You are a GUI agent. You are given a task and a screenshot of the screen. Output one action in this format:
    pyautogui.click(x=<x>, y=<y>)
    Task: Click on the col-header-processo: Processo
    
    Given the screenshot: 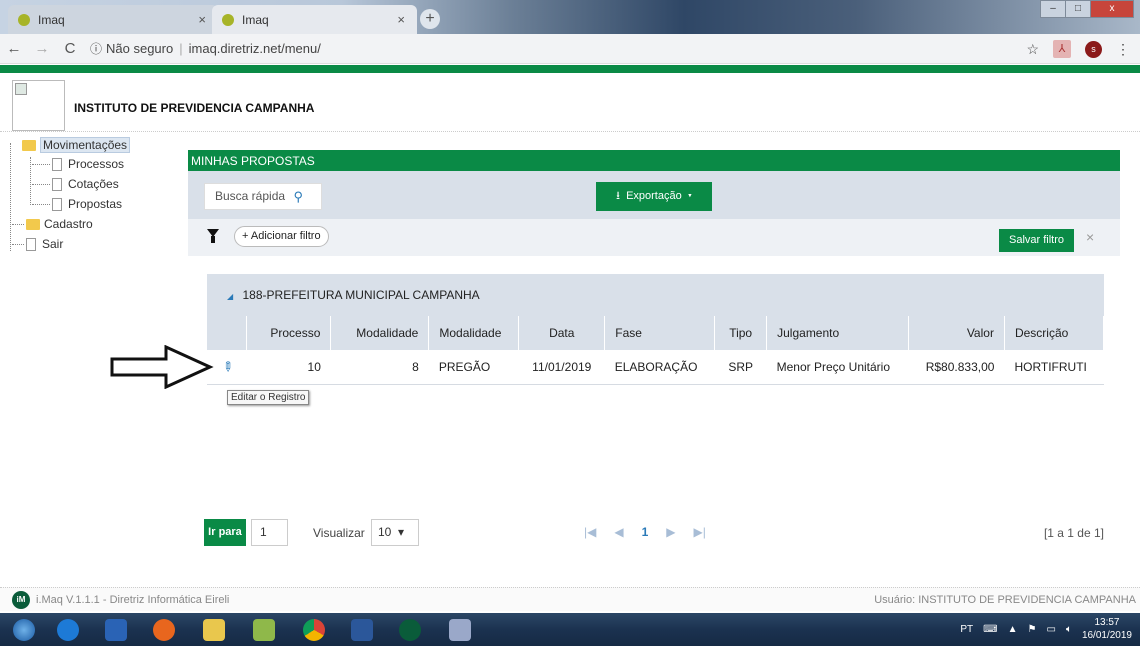 What is the action you would take?
    pyautogui.click(x=289, y=333)
    